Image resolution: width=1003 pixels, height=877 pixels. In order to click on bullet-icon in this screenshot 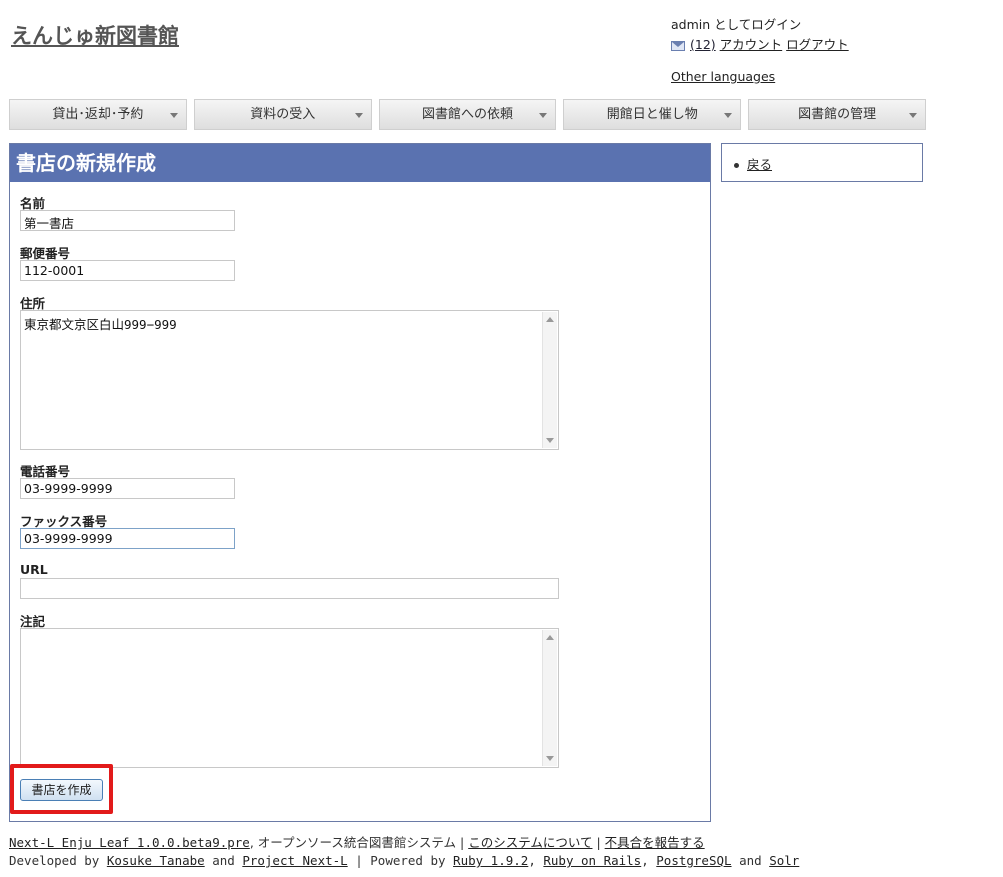, I will do `click(736, 165)`.